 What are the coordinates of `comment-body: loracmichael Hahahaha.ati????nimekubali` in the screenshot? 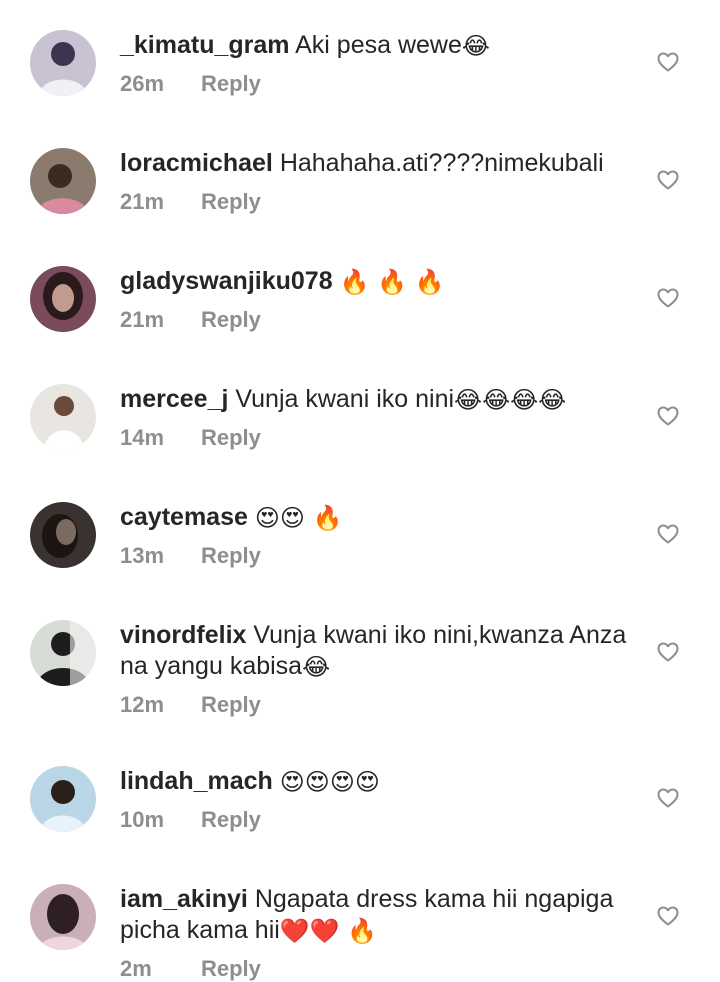 It's located at (380, 164).